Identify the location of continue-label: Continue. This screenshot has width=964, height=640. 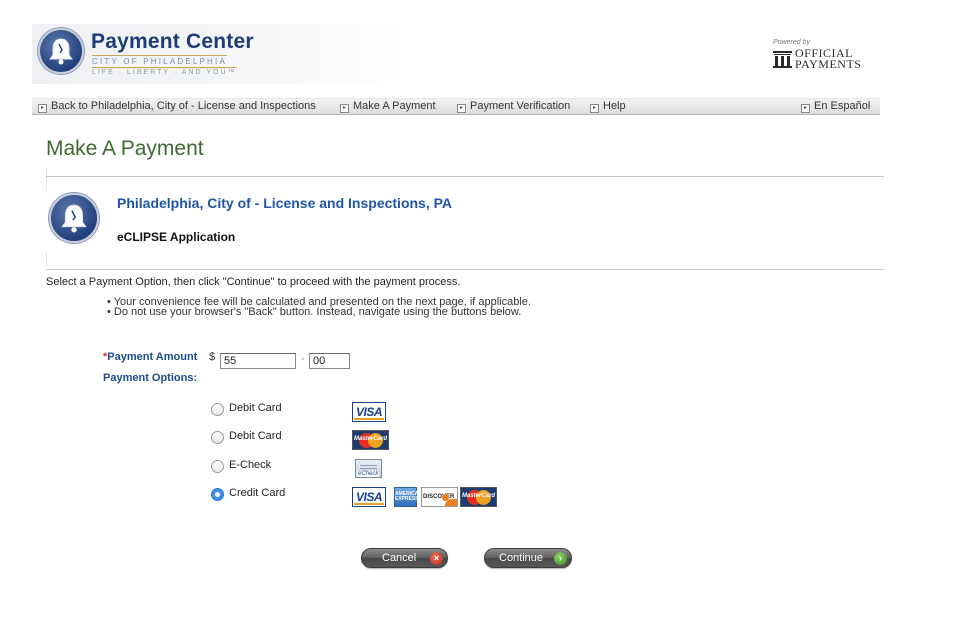
(521, 558).